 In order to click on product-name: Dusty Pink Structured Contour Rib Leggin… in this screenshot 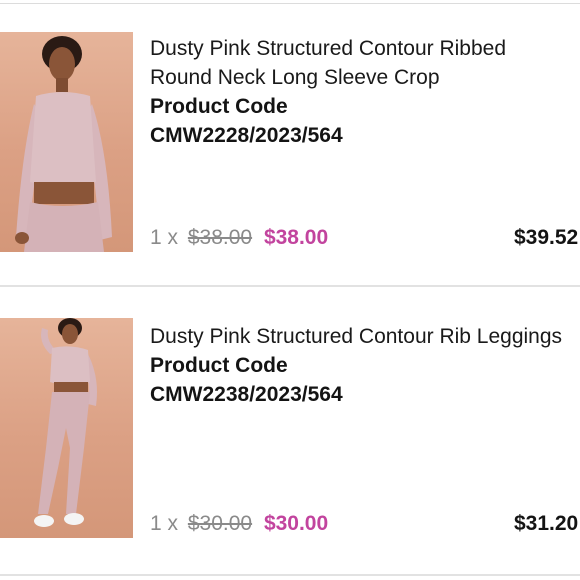, I will do `click(365, 336)`.